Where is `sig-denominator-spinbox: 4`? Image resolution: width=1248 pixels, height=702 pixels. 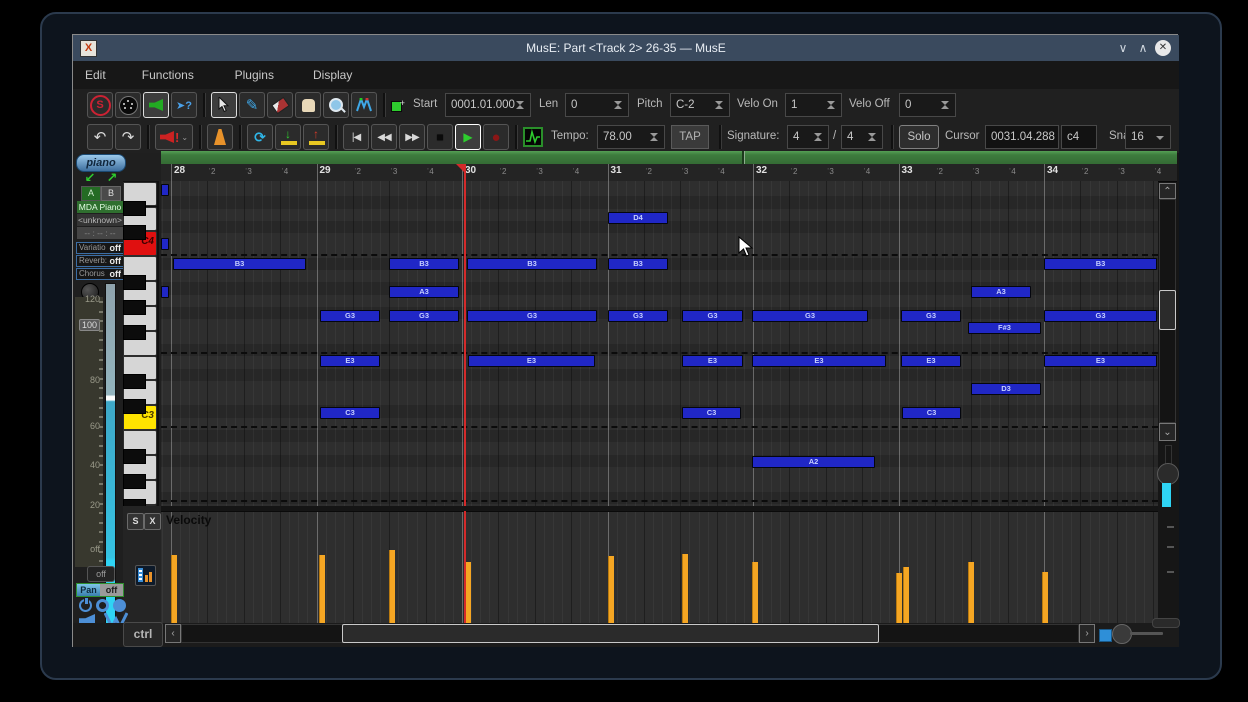
sig-denominator-spinbox: 4 is located at coordinates (862, 137).